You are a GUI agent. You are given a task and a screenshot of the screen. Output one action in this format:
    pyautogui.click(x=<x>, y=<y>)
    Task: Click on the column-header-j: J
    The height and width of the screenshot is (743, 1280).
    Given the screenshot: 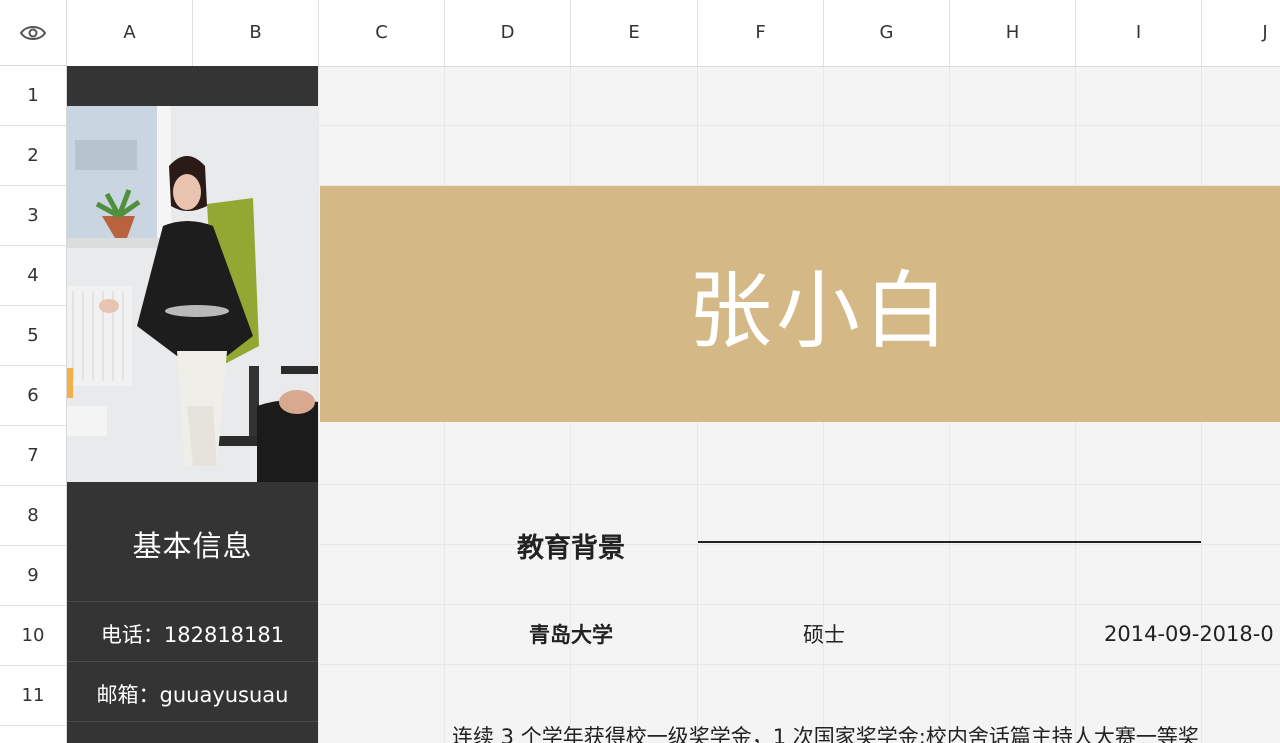 What is the action you would take?
    pyautogui.click(x=1241, y=33)
    